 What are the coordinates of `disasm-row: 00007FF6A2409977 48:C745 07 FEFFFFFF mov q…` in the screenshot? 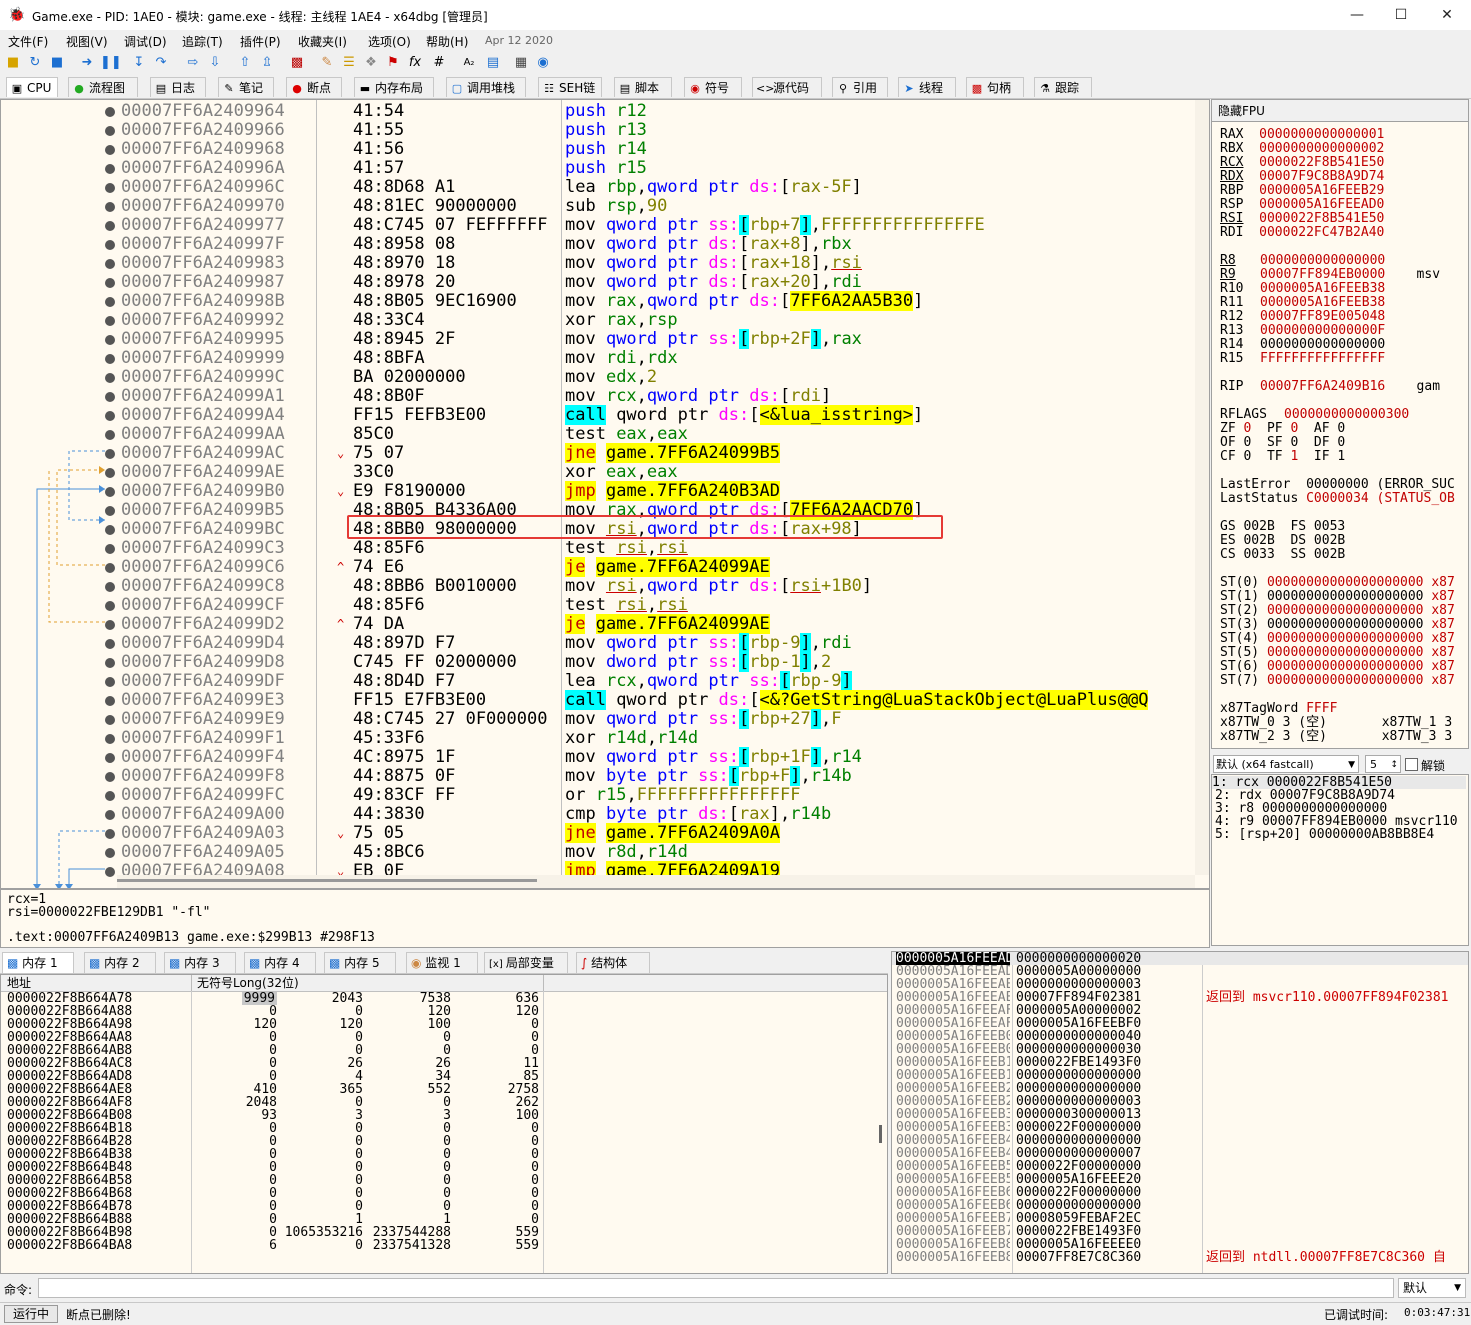 It's located at (656, 225).